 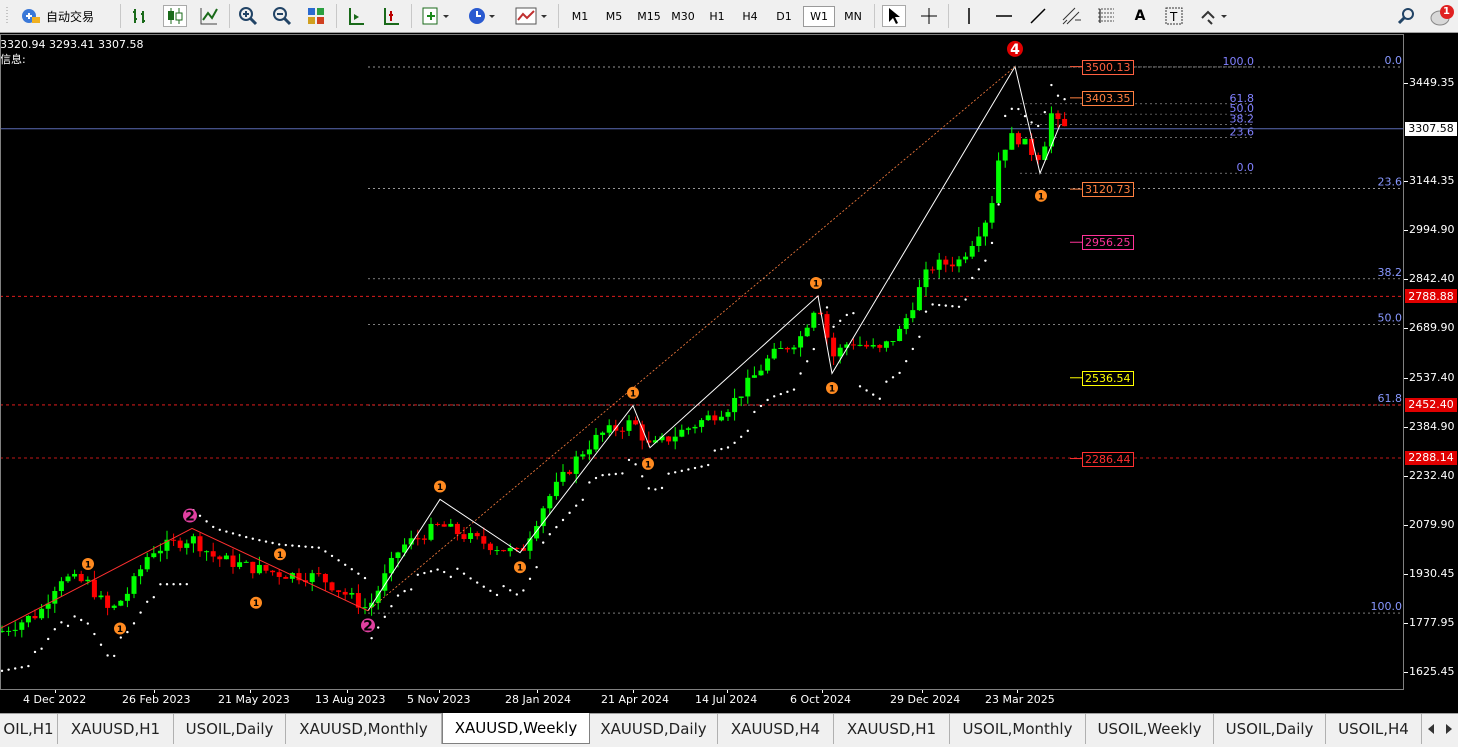 What do you see at coordinates (436, 16) in the screenshot?
I see `indicators-button` at bounding box center [436, 16].